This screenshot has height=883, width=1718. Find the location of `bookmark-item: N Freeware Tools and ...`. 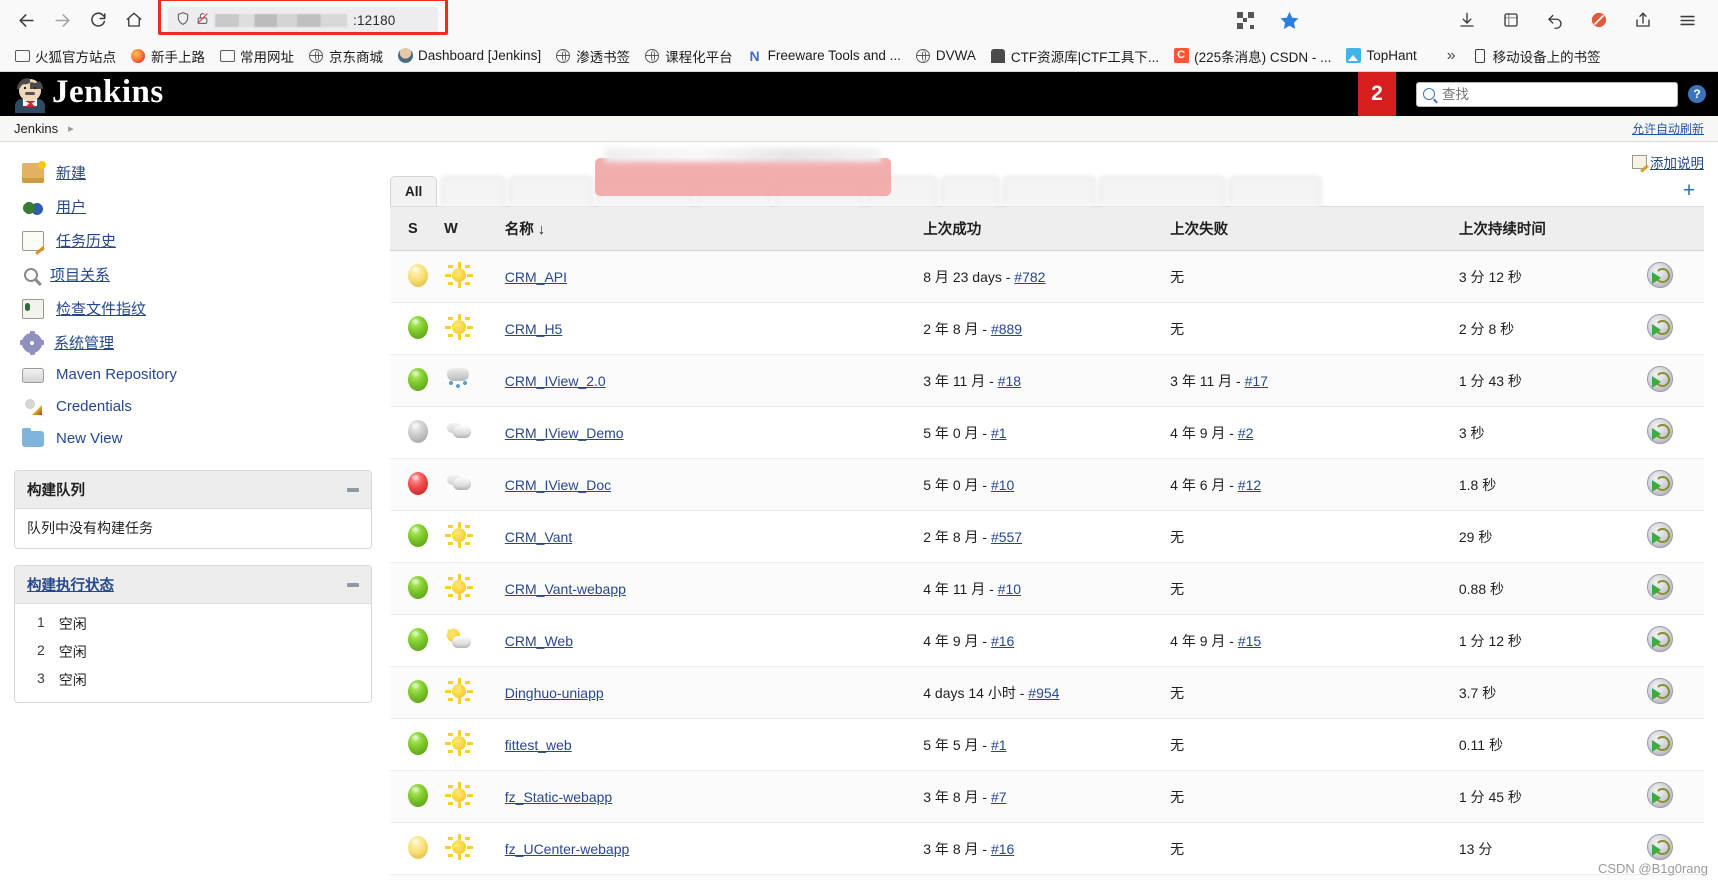

bookmark-item: N Freeware Tools and ... is located at coordinates (824, 56).